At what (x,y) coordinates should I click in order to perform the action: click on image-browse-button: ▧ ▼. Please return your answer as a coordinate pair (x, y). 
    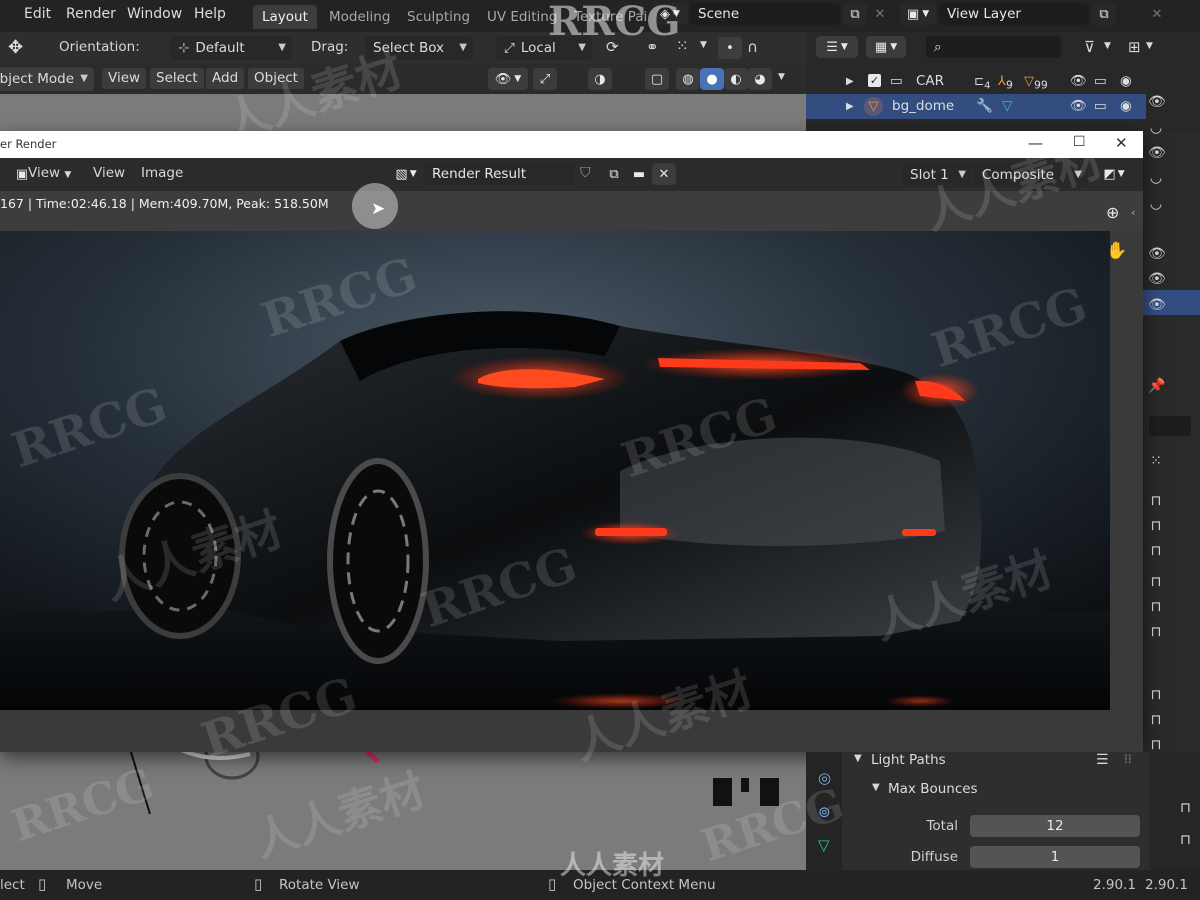
    Looking at the image, I should click on (406, 174).